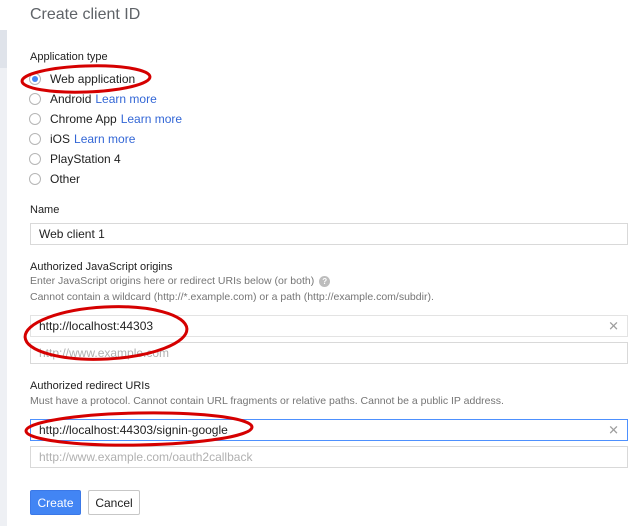 This screenshot has width=635, height=526. Describe the element at coordinates (71, 99) in the screenshot. I see `radio-label: Android` at that location.